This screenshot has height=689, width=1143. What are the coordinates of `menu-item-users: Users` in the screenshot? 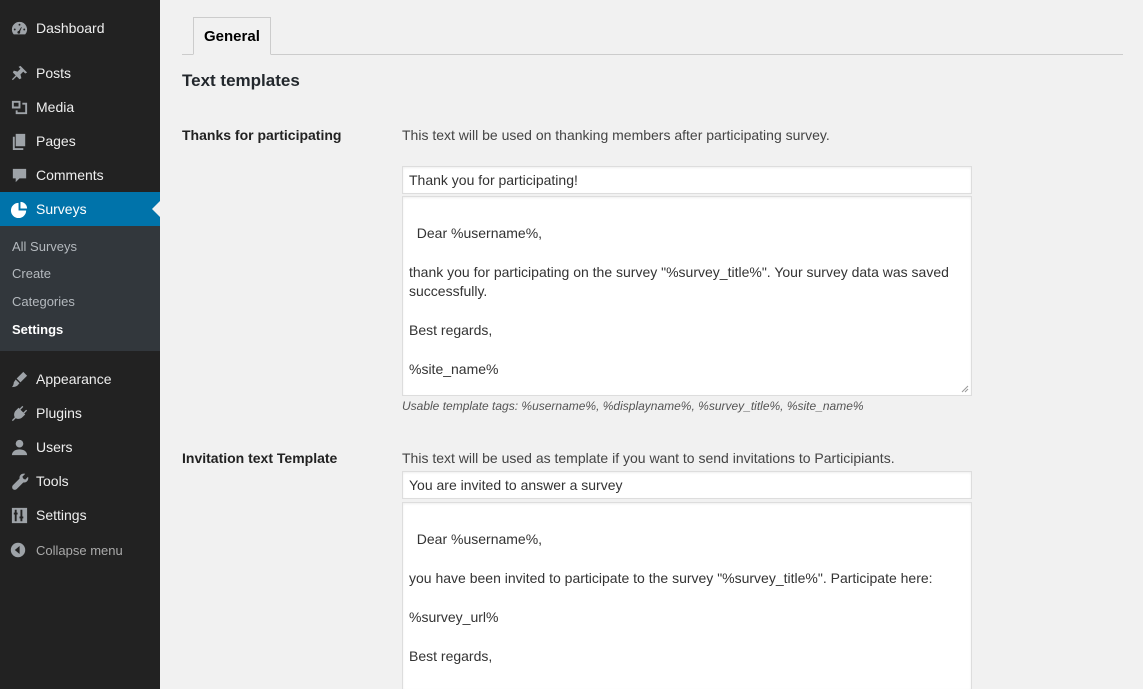 It's located at (80, 447).